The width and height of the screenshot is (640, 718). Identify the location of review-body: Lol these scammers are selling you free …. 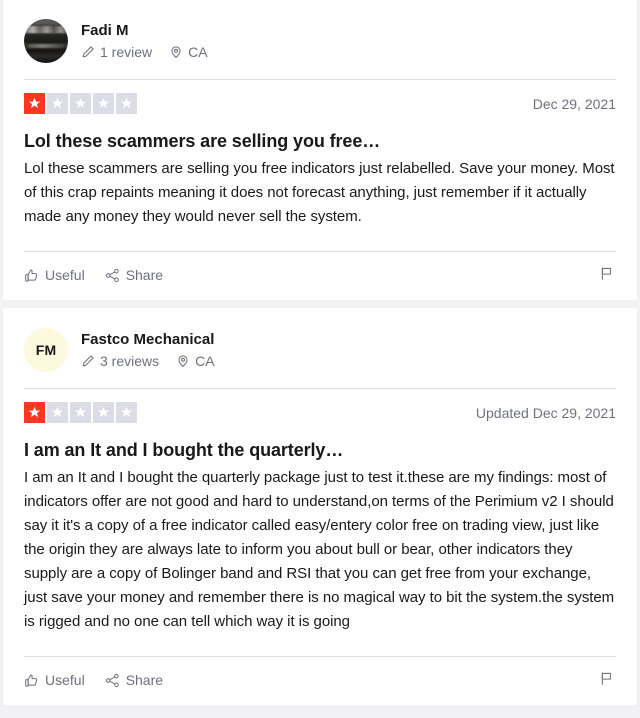
(319, 192).